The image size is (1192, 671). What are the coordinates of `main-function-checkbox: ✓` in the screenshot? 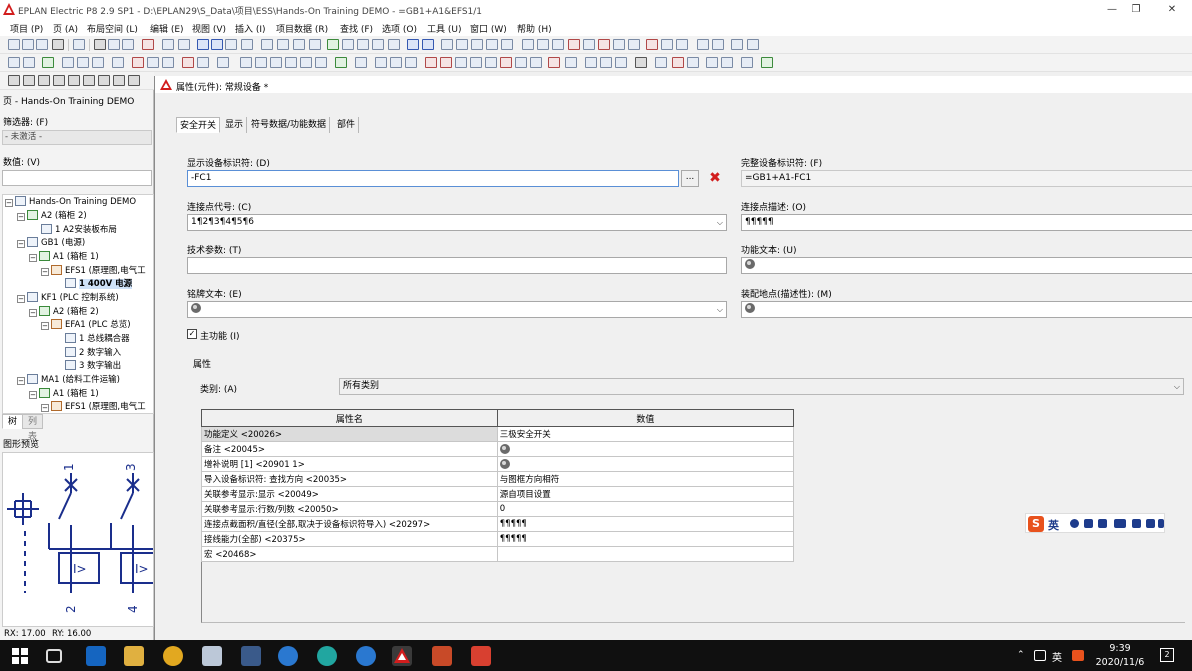 It's located at (192, 334).